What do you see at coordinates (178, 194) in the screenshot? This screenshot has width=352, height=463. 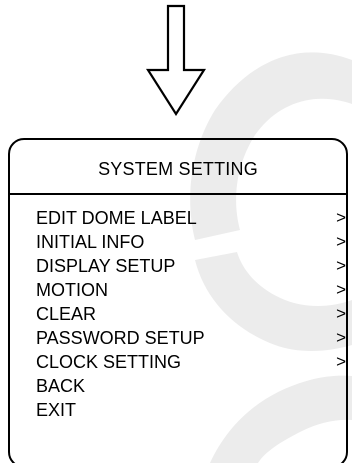 I see `menu-divider` at bounding box center [178, 194].